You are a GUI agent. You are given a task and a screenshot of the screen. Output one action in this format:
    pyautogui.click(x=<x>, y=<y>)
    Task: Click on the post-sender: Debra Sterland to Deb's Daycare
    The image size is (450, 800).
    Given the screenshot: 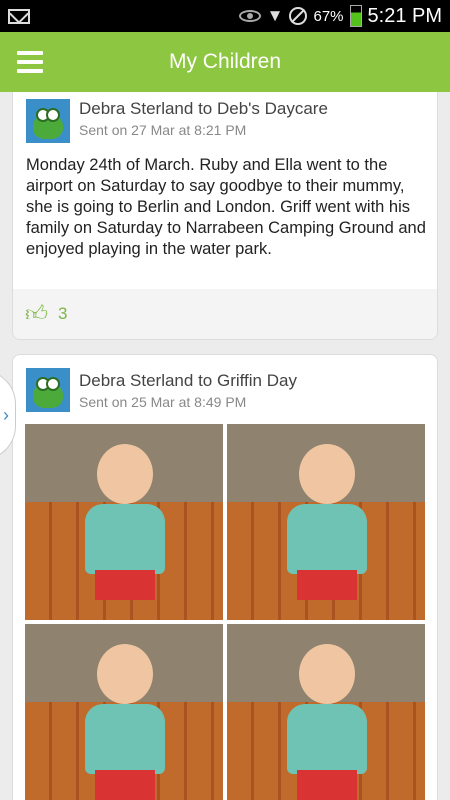 What is the action you would take?
    pyautogui.click(x=203, y=108)
    